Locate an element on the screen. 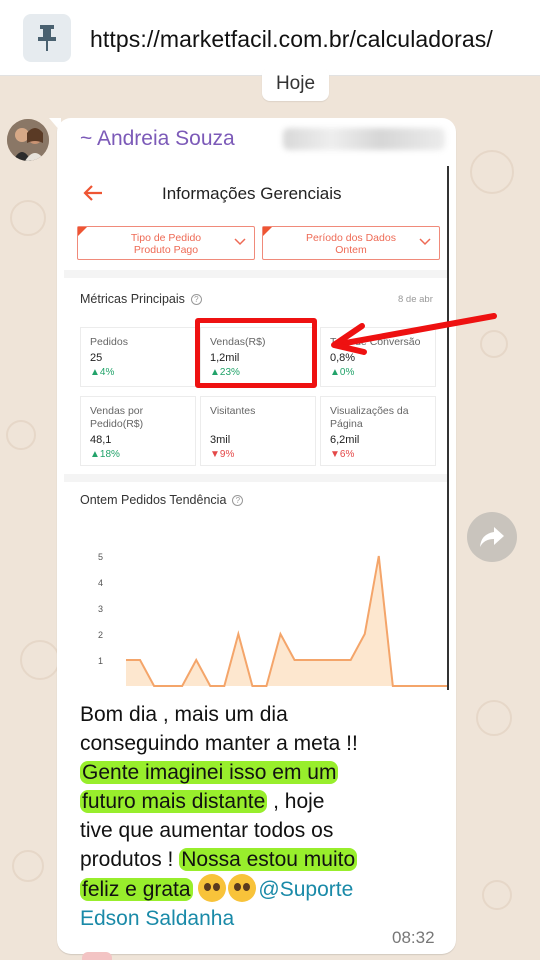  url-text: https://marketfacil.com.br/calculadoras/ is located at coordinates (291, 39).